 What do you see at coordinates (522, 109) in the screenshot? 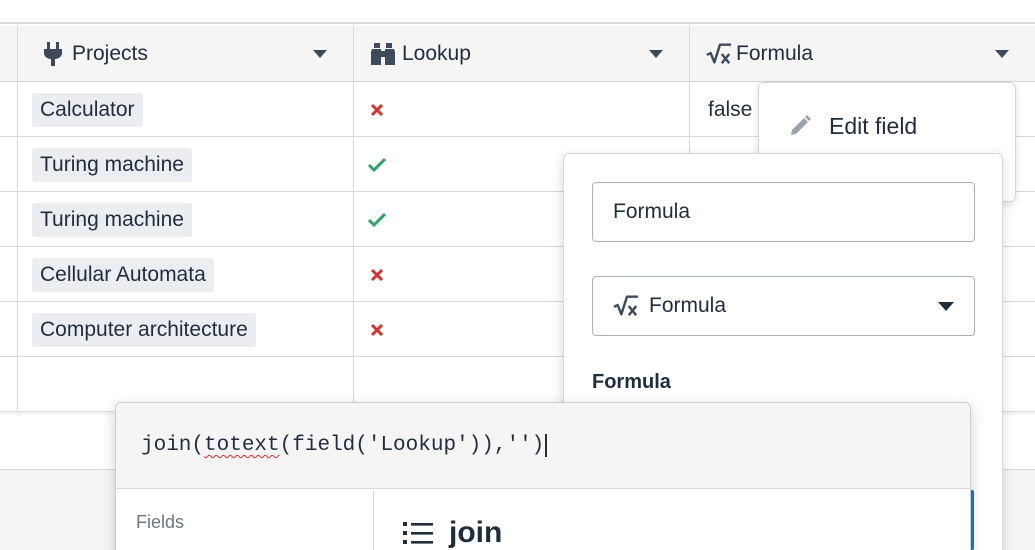
I see `lookup-cell` at bounding box center [522, 109].